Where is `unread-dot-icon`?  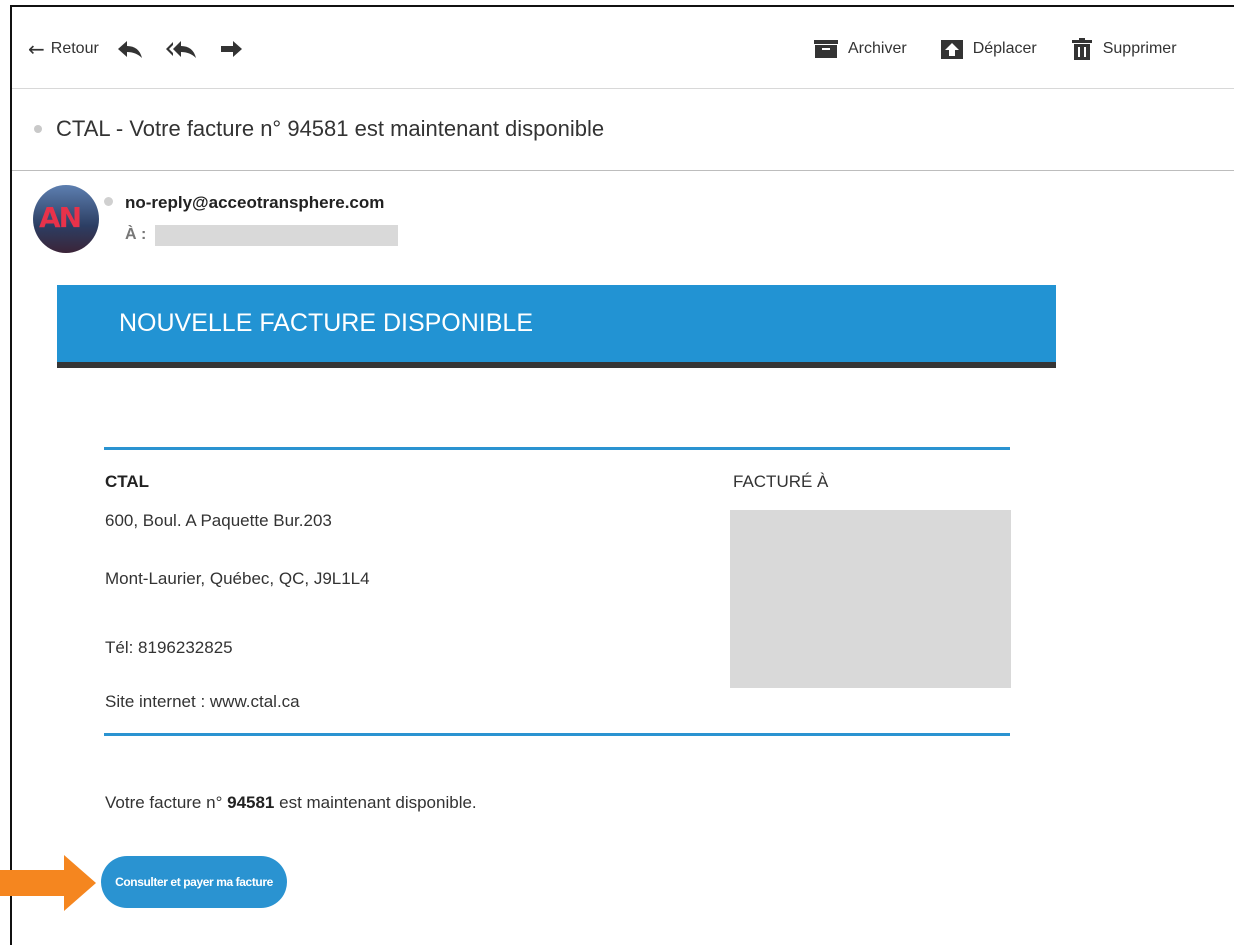
unread-dot-icon is located at coordinates (38, 129).